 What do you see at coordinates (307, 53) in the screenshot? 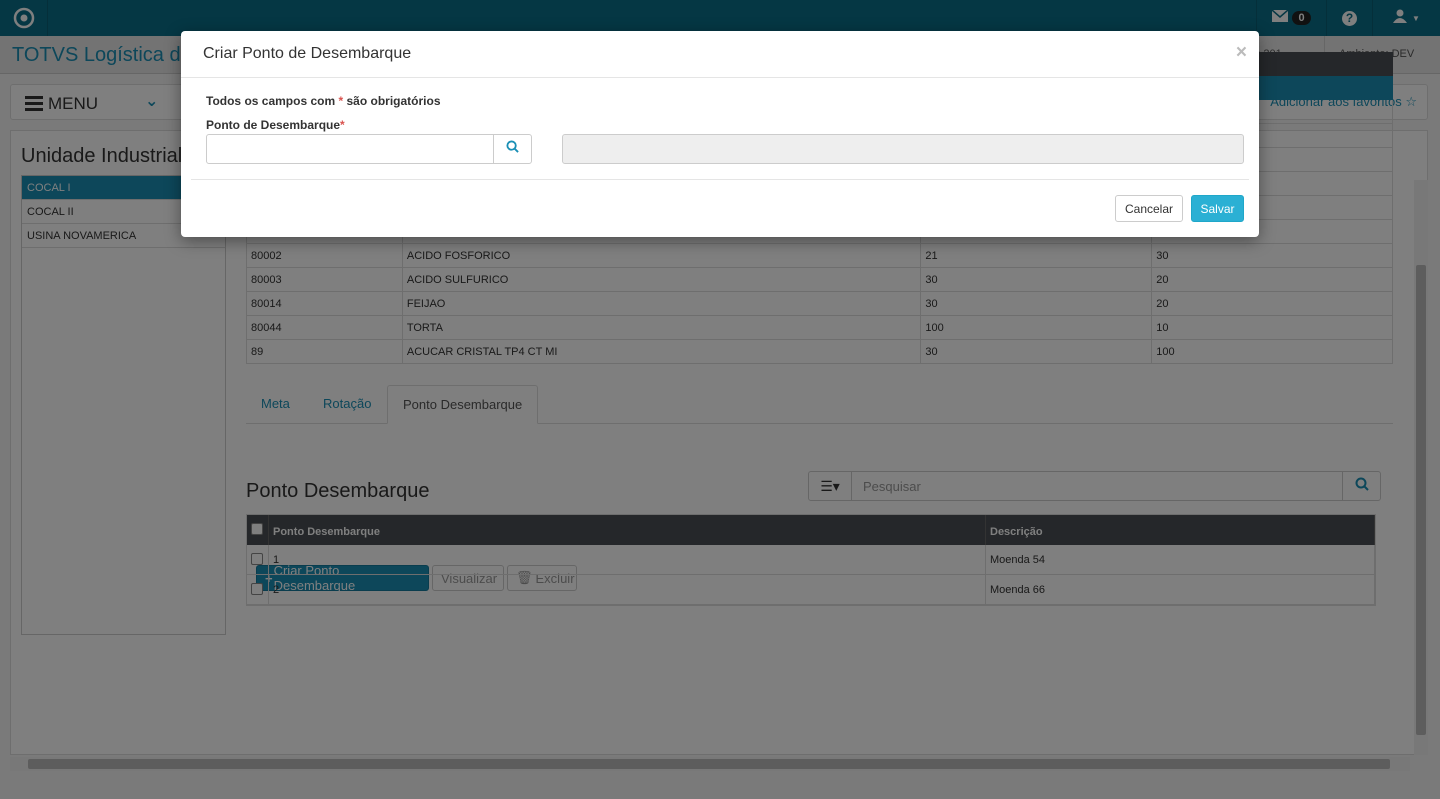
I see `modal-title: Criar Ponto de Desembarque` at bounding box center [307, 53].